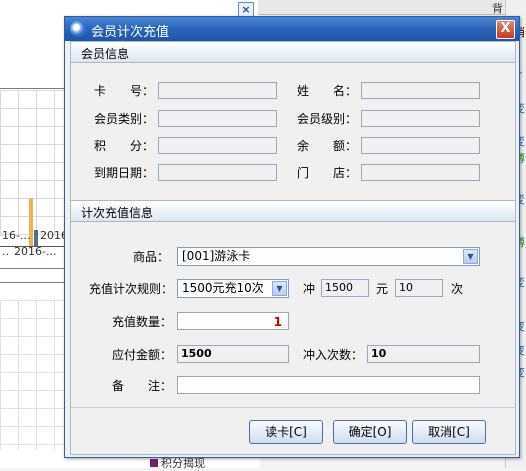 The height and width of the screenshot is (471, 526). Describe the element at coordinates (124, 91) in the screenshot. I see `card-no-label: 卡 号：` at that location.